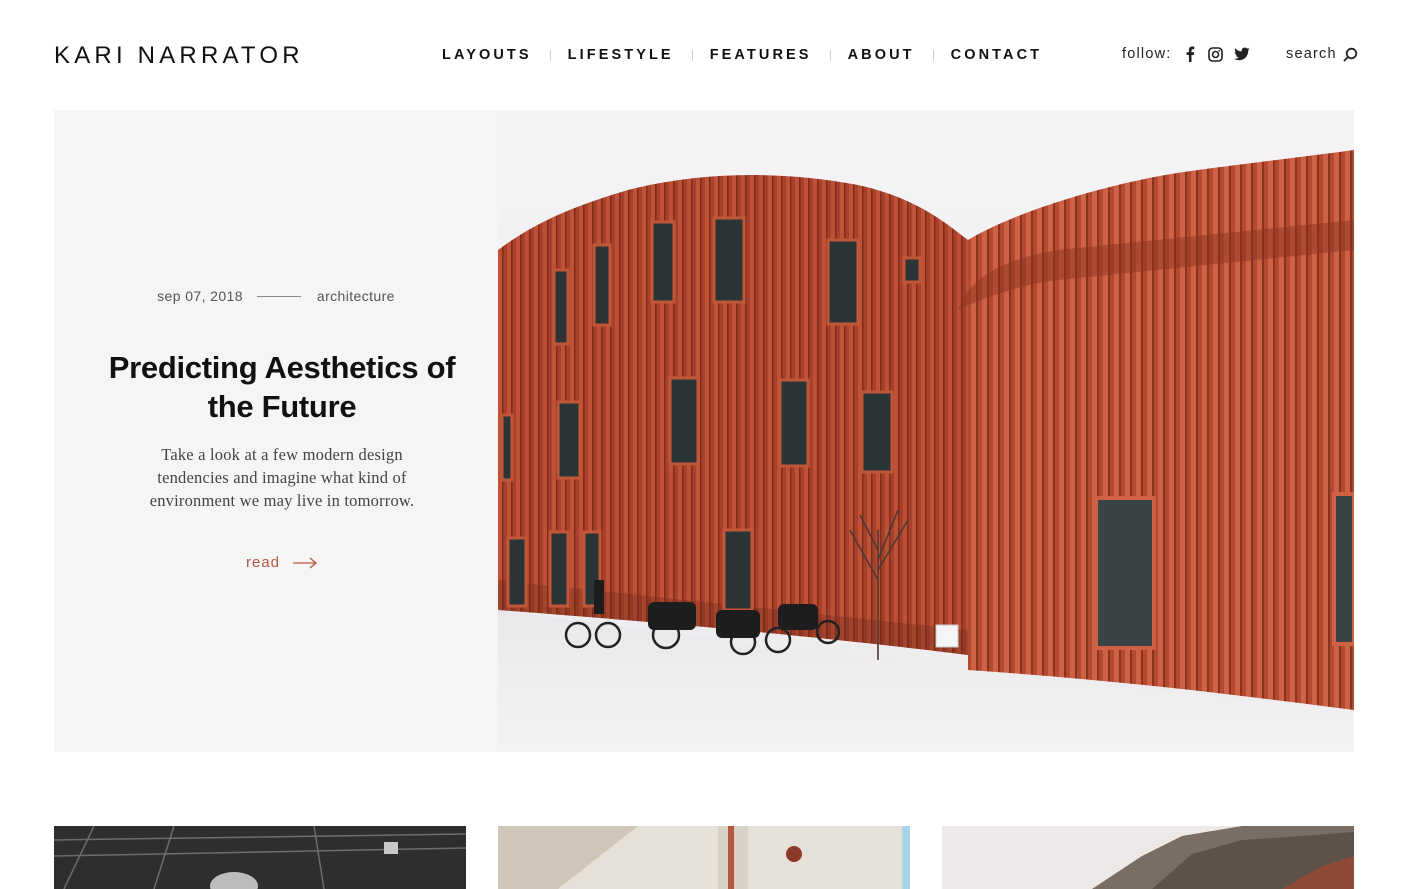  Describe the element at coordinates (997, 55) in the screenshot. I see `nav-item-contact: CONTACT` at that location.